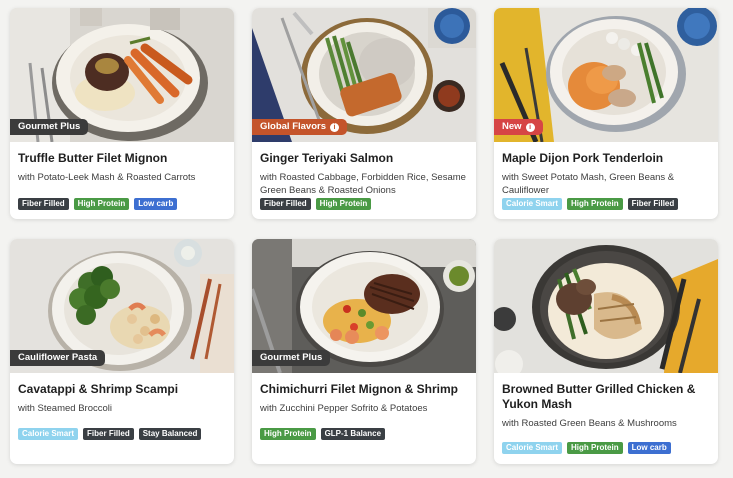 This screenshot has height=478, width=733. I want to click on meal-tags: Calorie Smart High Protein Low carb, so click(586, 448).